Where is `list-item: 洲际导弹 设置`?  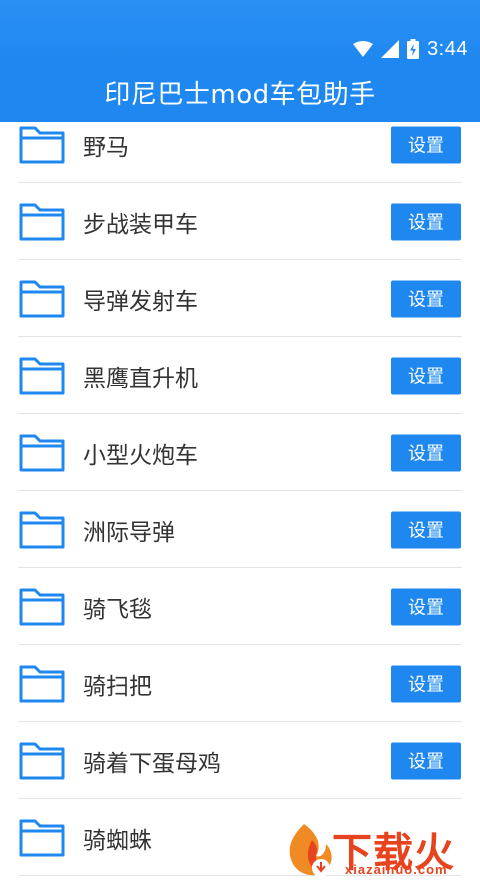
list-item: 洲际导弹 设置 is located at coordinates (240, 529).